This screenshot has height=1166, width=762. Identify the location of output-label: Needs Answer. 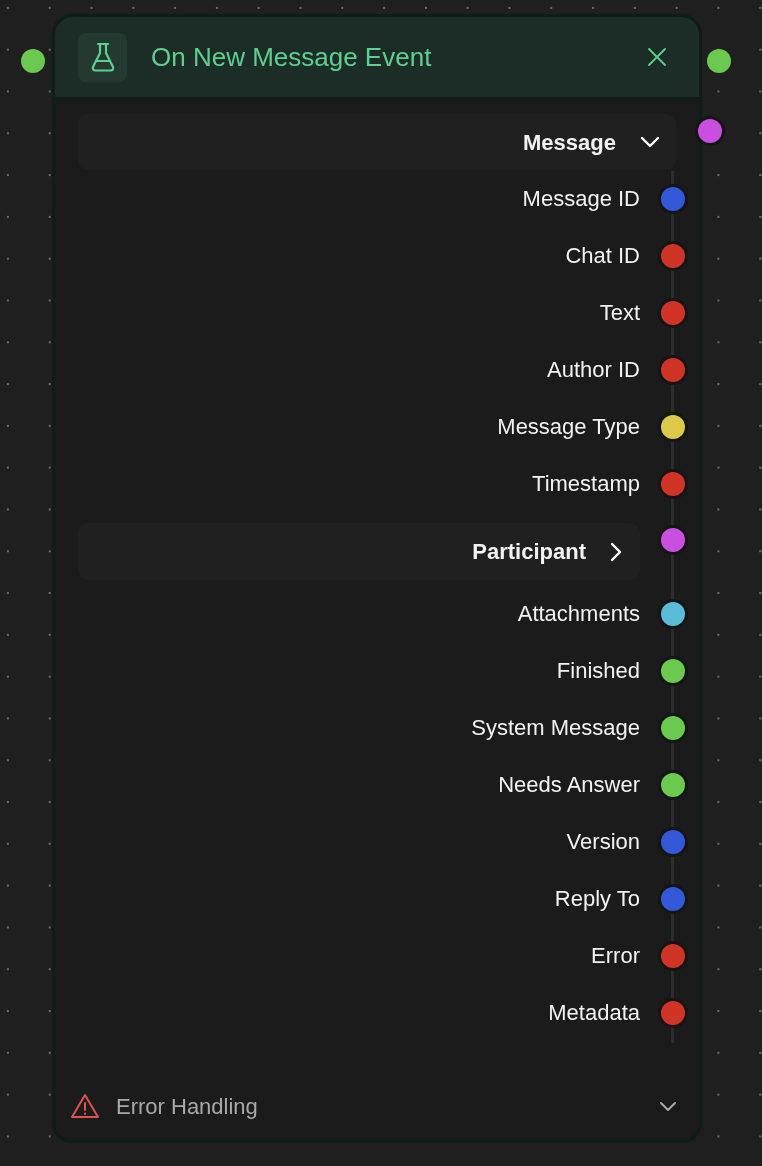
(569, 785).